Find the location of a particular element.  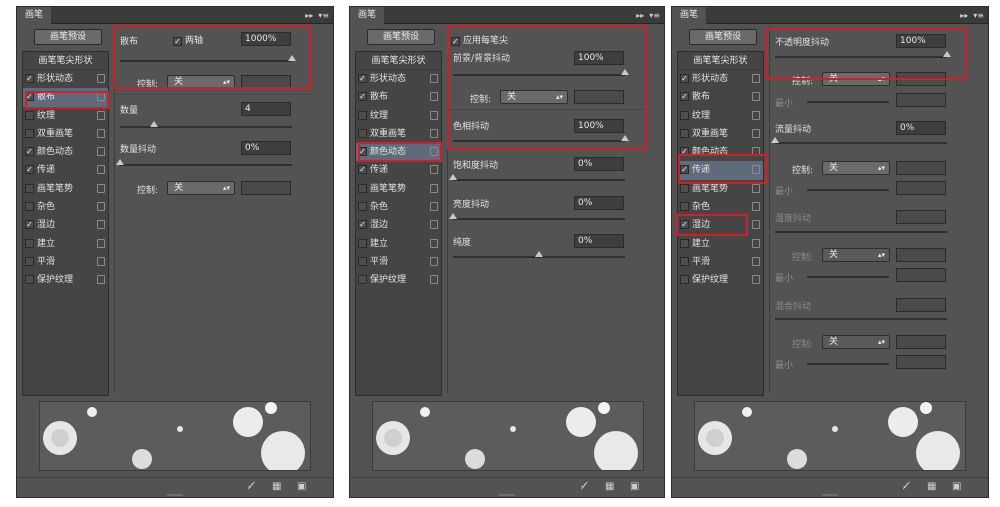

flow-jitter-value-field: 0% is located at coordinates (921, 128).